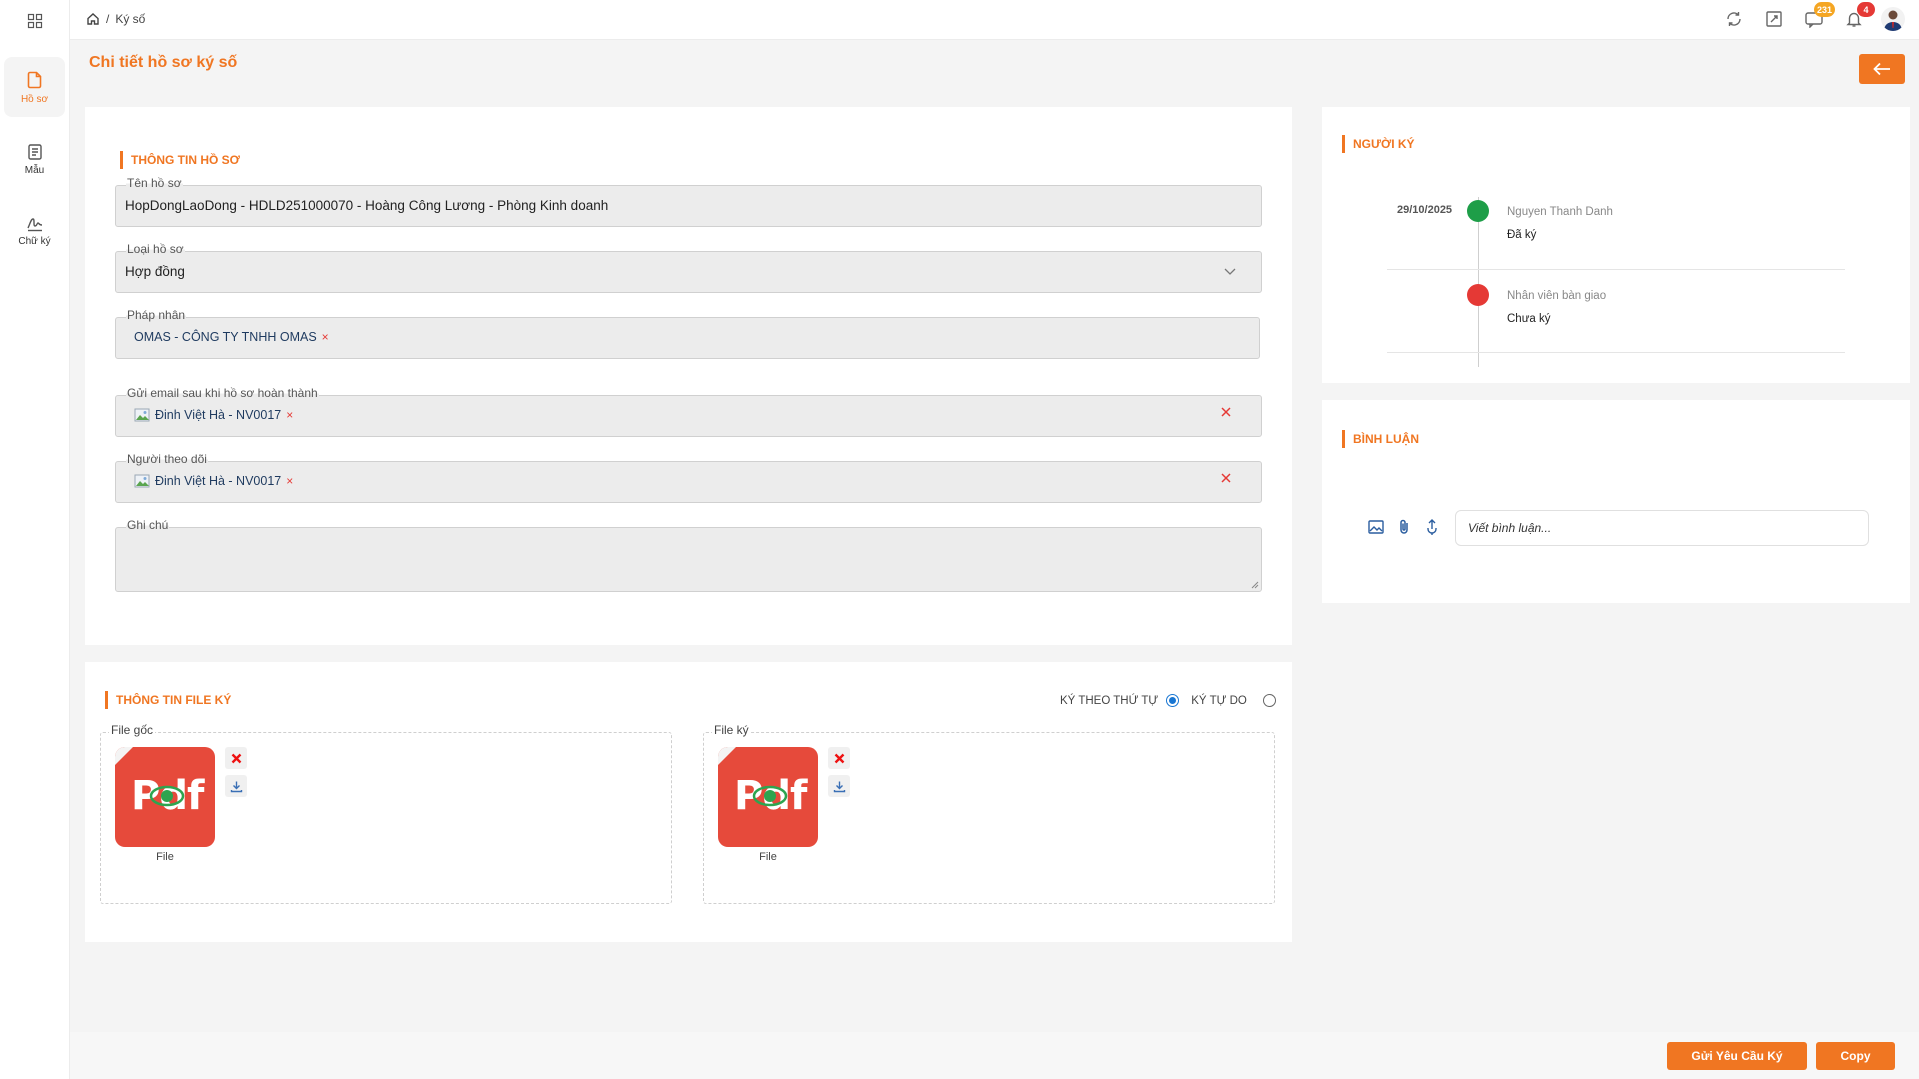  Describe the element at coordinates (386, 813) in the screenshot. I see `original-file-box: File gốc Pdf File` at that location.